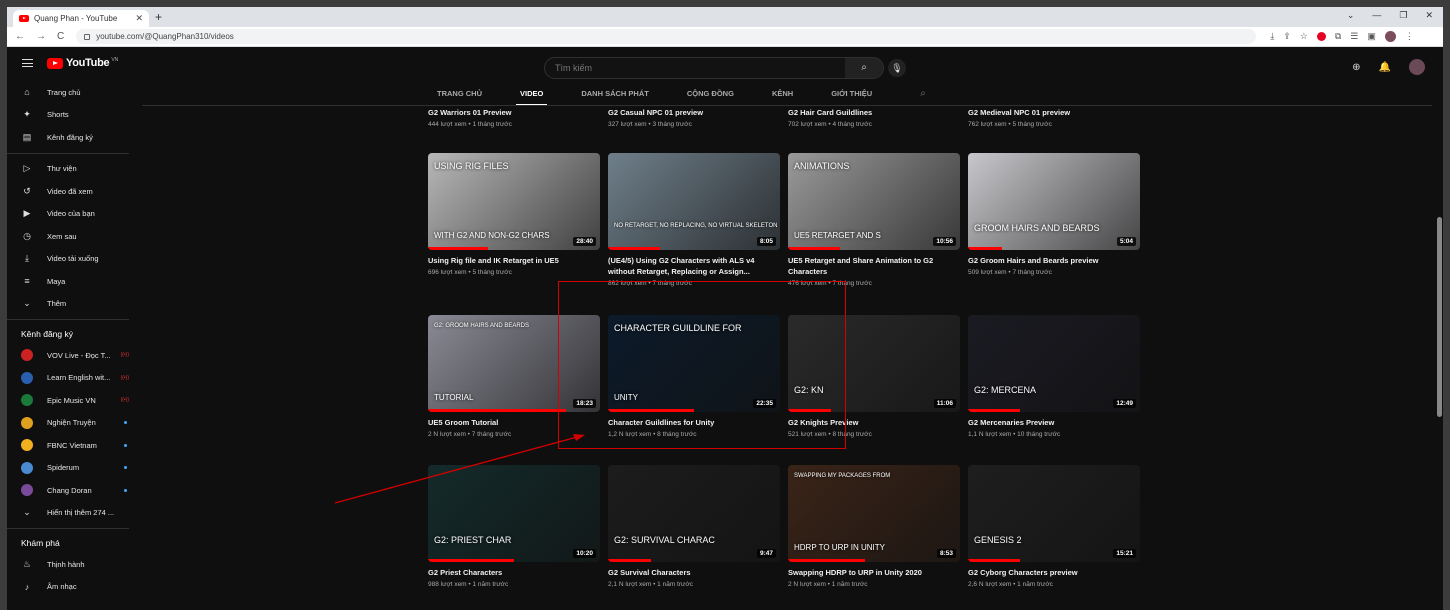 The image size is (1450, 610). I want to click on channel-search-icon: ⌕, so click(923, 93).